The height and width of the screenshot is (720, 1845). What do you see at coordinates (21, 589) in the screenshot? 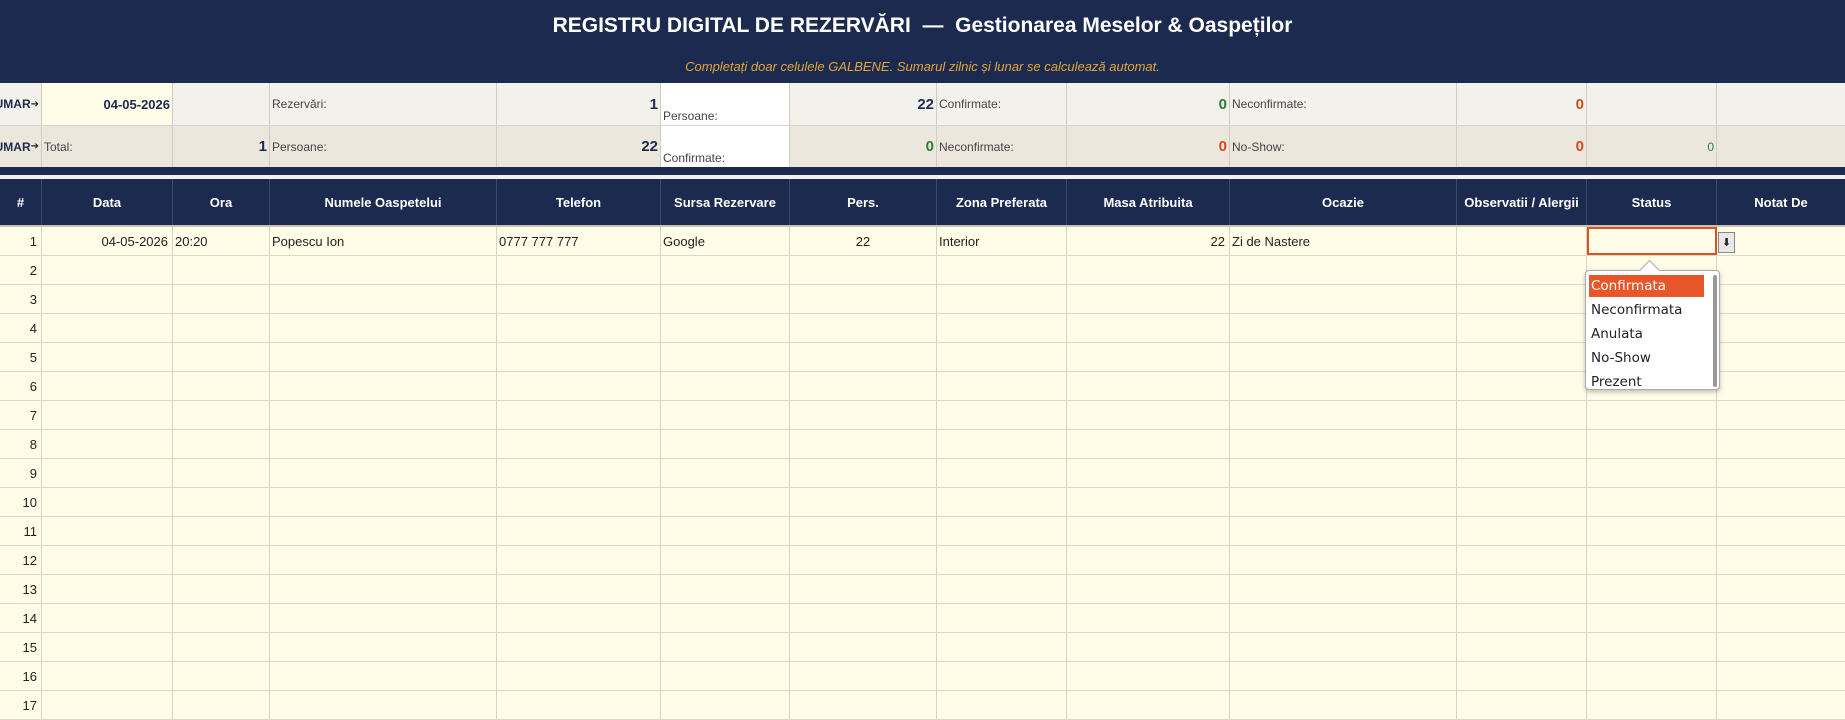
I see `row-number-cell: 13` at bounding box center [21, 589].